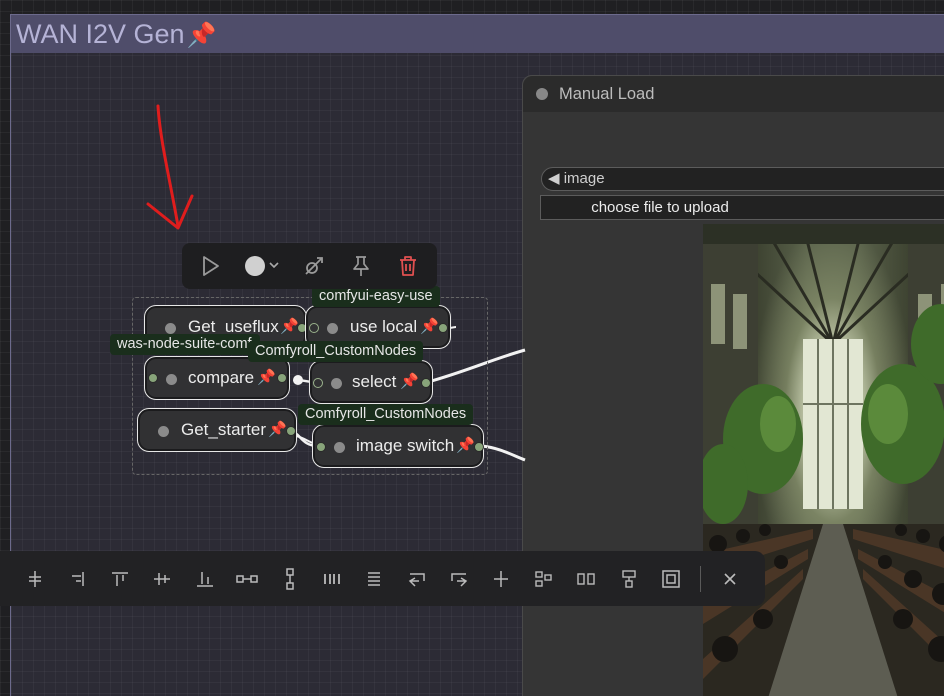 This screenshot has width=944, height=696. I want to click on align-left-icon, so click(35, 578).